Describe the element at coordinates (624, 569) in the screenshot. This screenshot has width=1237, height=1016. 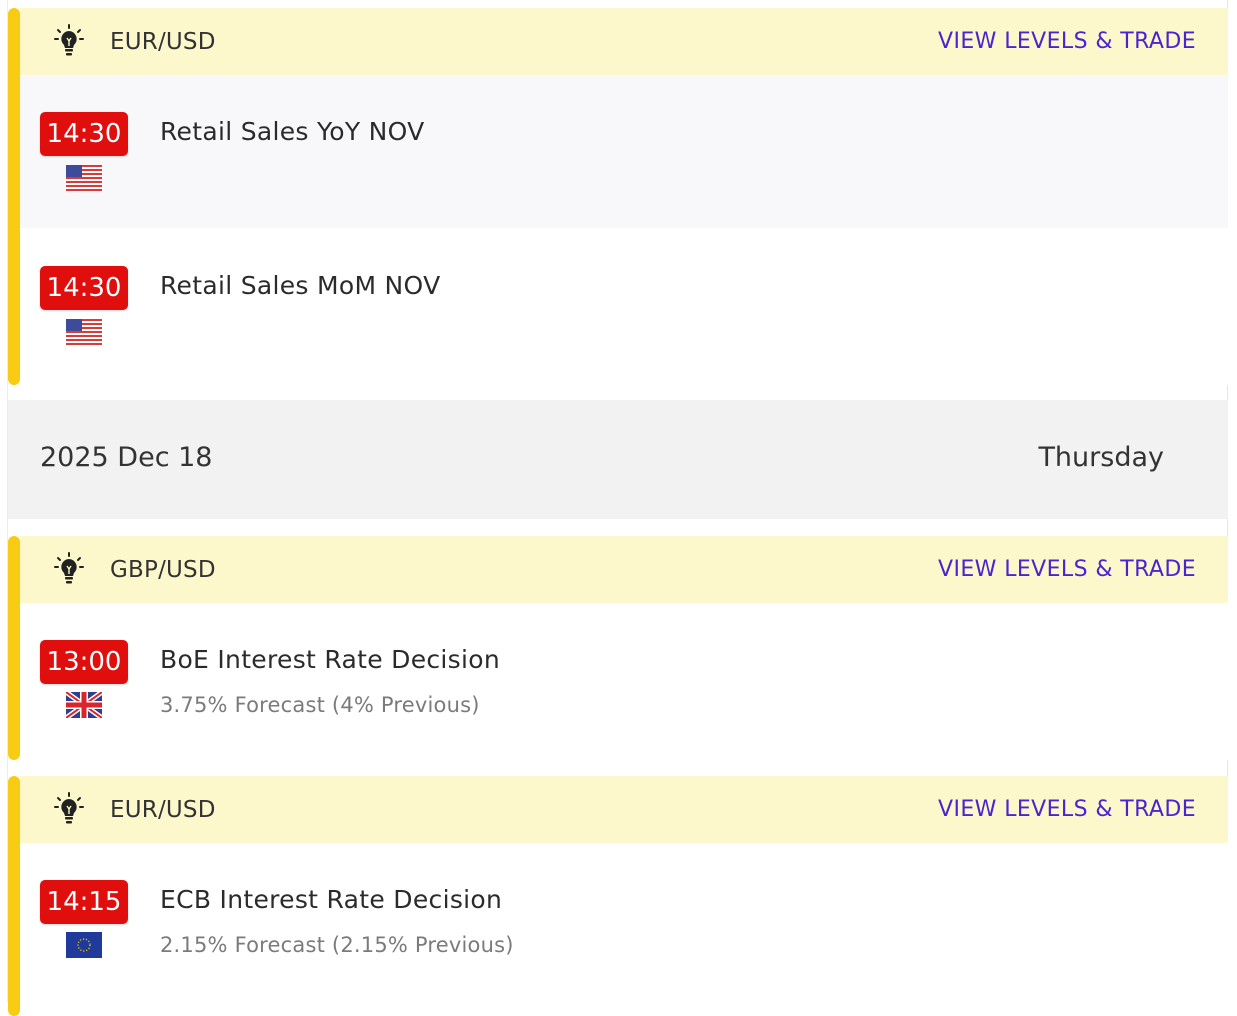
I see `group-header: GBP/USD VIEW LEVELS & TRADE` at that location.